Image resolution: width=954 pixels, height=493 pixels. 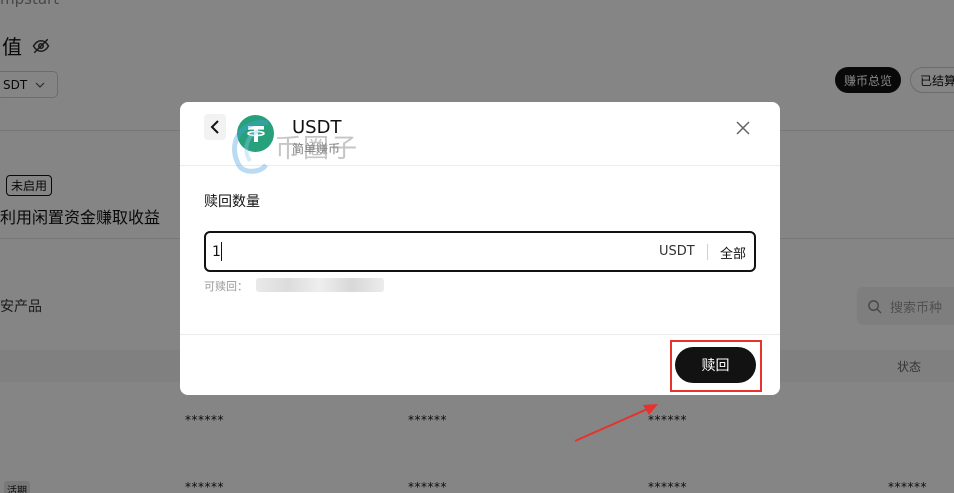 I want to click on redeem-amount-input, so click(x=422, y=251).